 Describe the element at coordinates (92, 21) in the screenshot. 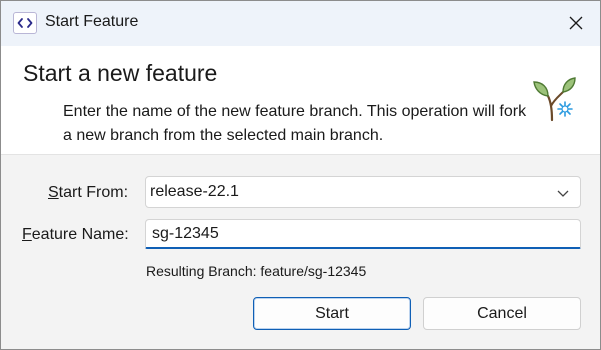

I see `window-title: Start Feature` at that location.